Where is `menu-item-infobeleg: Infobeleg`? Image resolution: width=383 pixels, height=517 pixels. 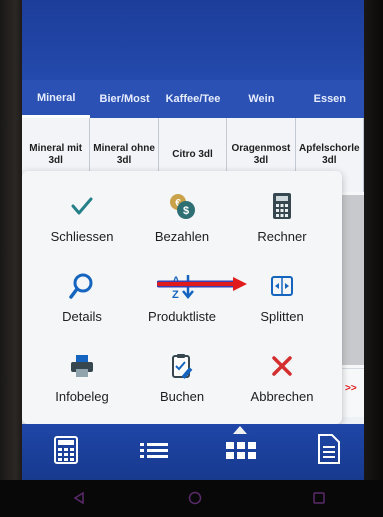 menu-item-infobeleg: Infobeleg is located at coordinates (82, 377).